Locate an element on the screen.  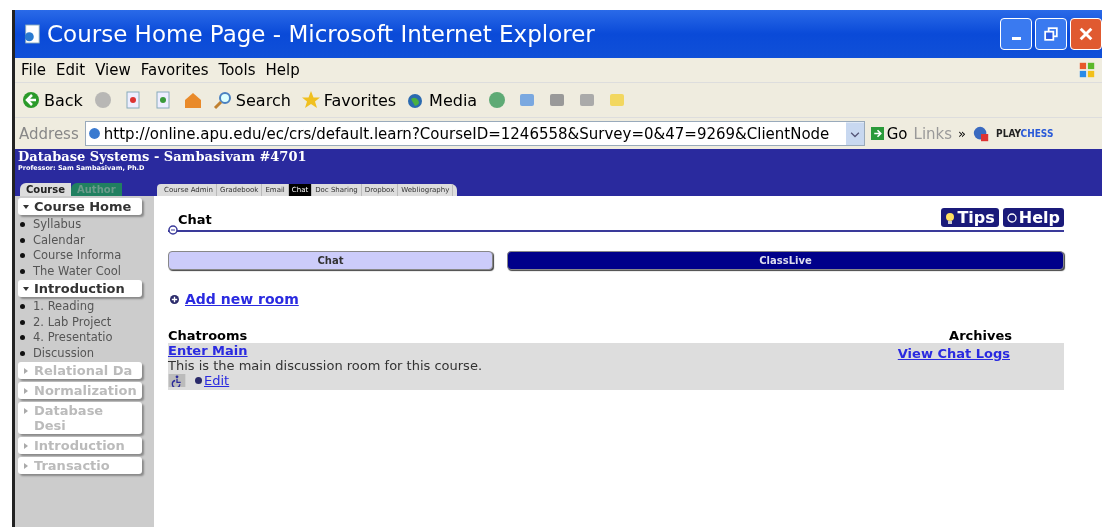
back-icon is located at coordinates (31, 100).